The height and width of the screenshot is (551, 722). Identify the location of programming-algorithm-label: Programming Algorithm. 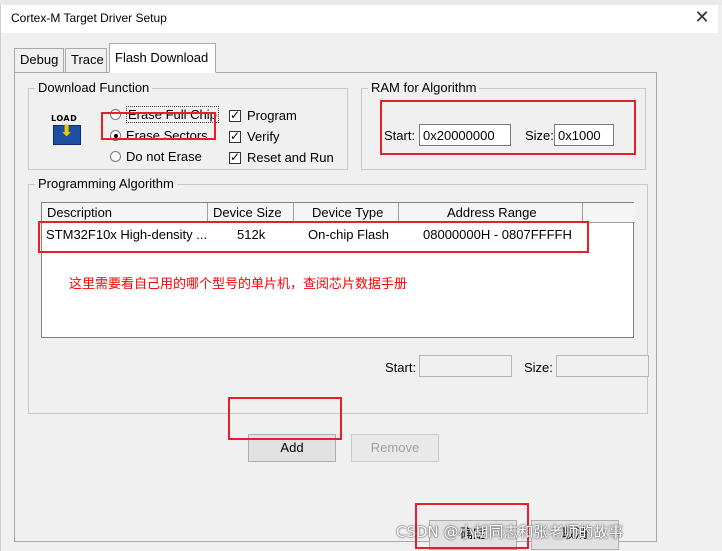
(106, 183).